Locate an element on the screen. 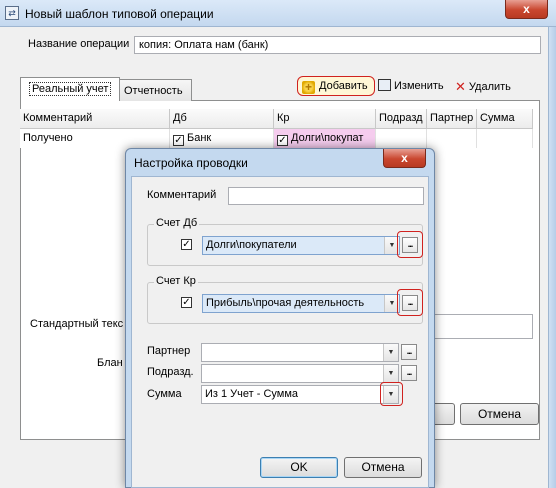 The image size is (556, 488). add-icon: + is located at coordinates (308, 87).